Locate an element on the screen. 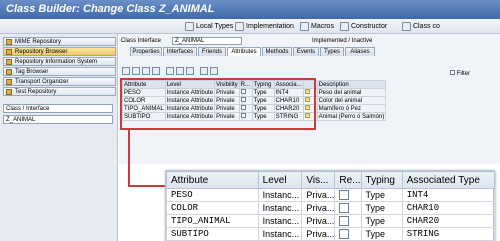 The image size is (500, 241). filter-check-icon is located at coordinates (452, 72).